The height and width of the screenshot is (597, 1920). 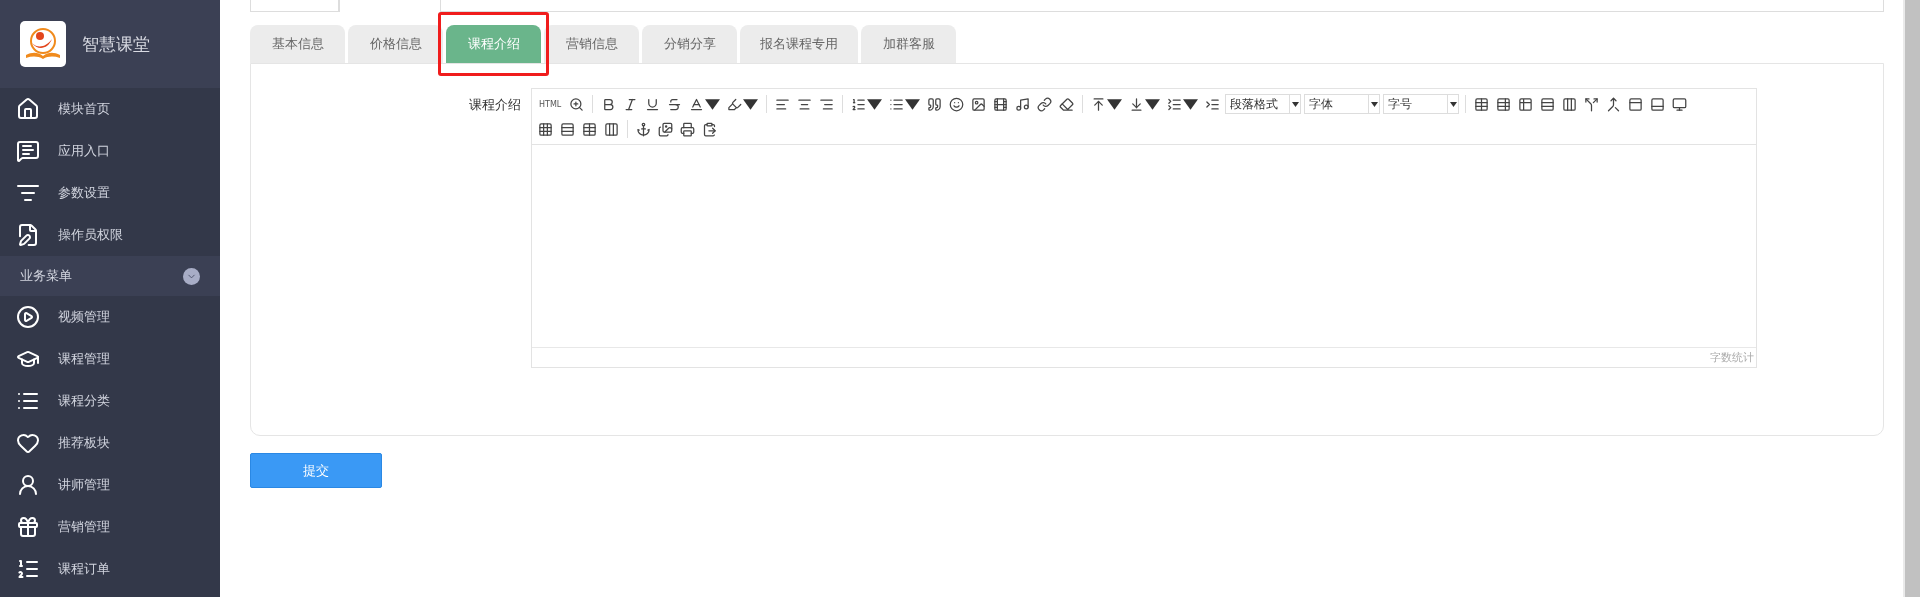 What do you see at coordinates (1636, 104) in the screenshot?
I see `panel-top-icon` at bounding box center [1636, 104].